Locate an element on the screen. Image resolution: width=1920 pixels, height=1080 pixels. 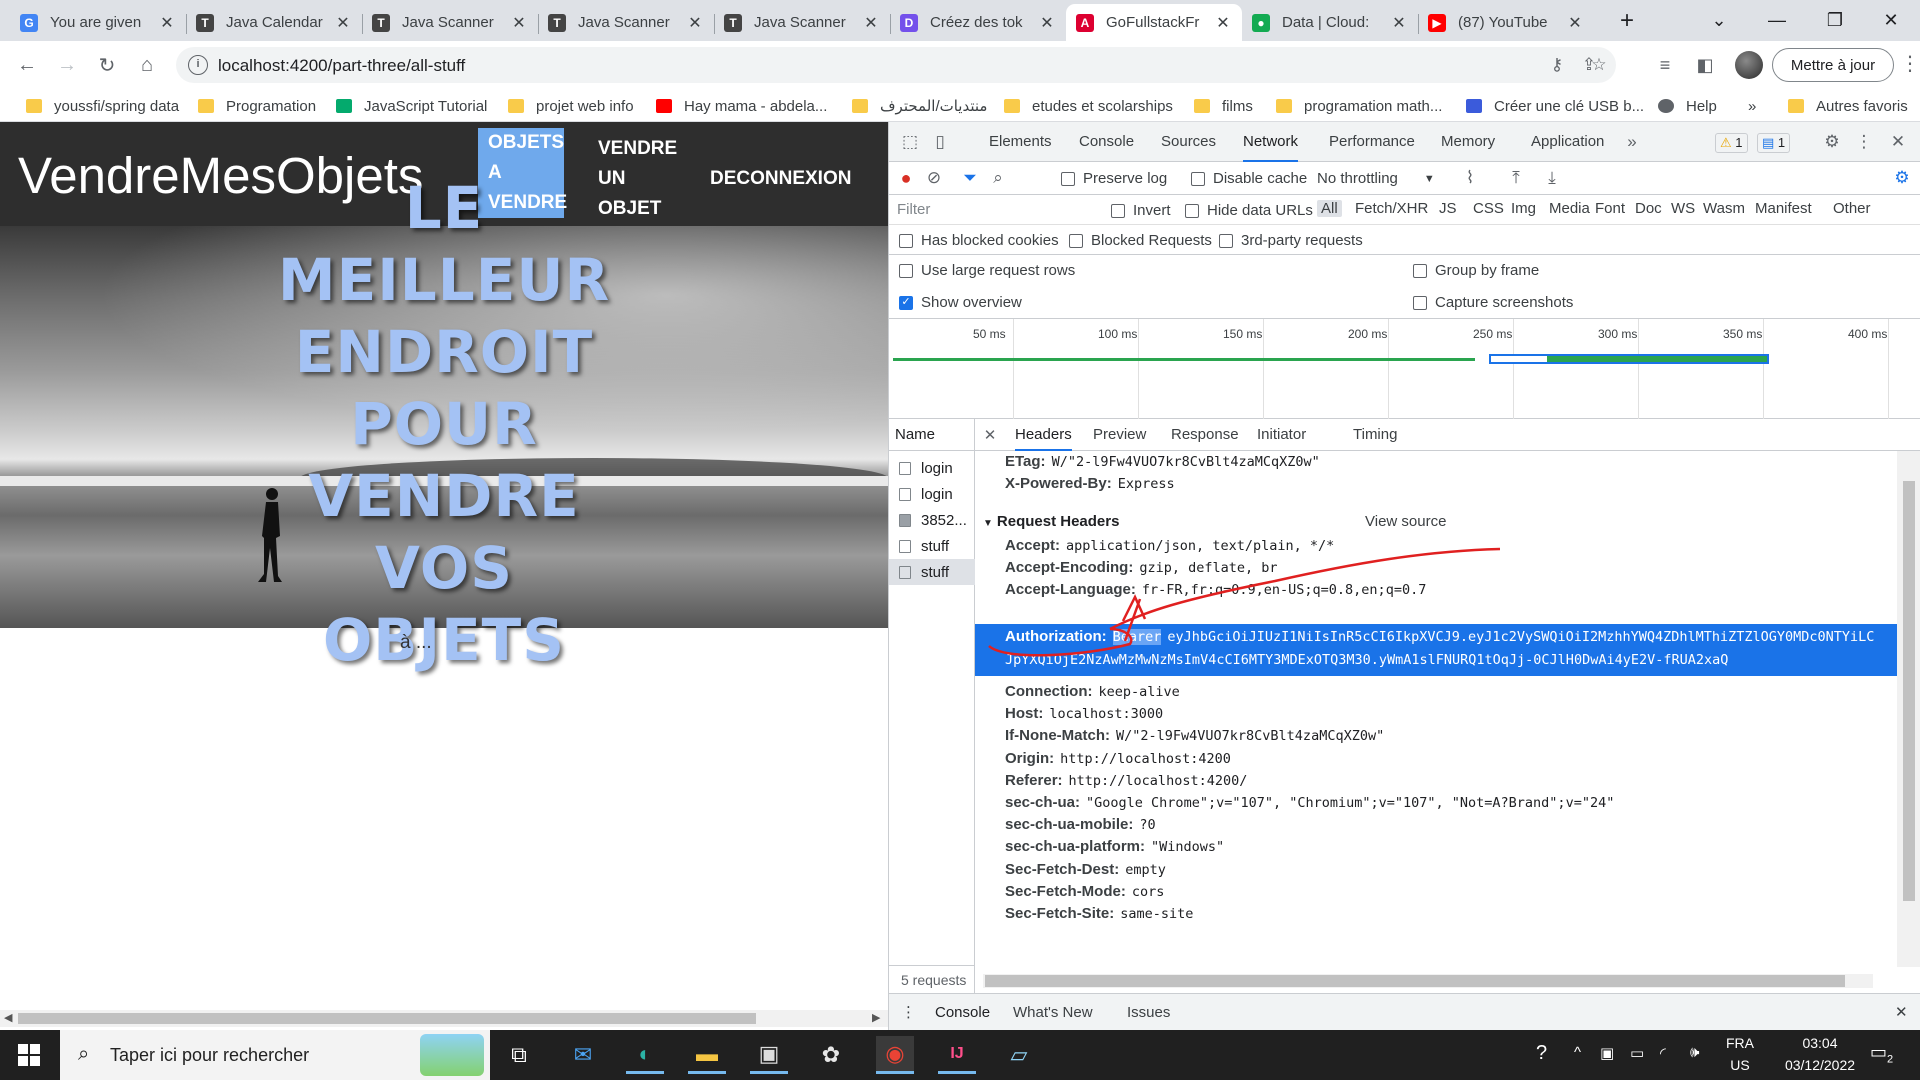
task-view-icon: ⧉ is located at coordinates (519, 1055).